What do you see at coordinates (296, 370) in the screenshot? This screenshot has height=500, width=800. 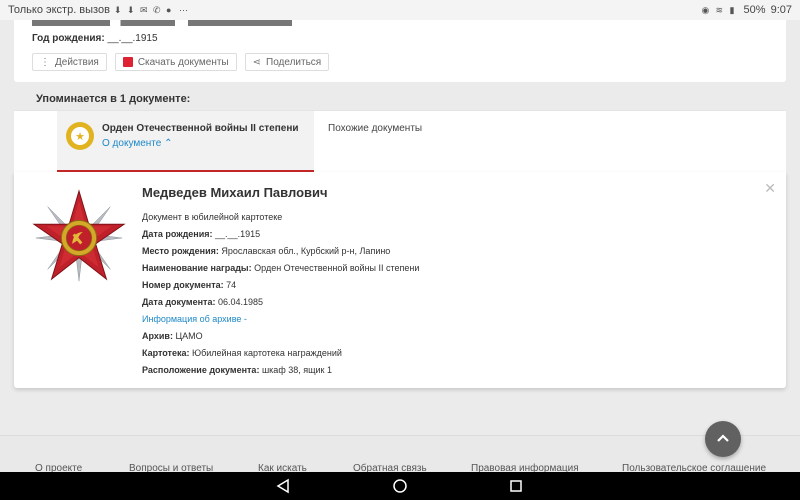 I see `location-value: шкаф 38, ящик 1` at bounding box center [296, 370].